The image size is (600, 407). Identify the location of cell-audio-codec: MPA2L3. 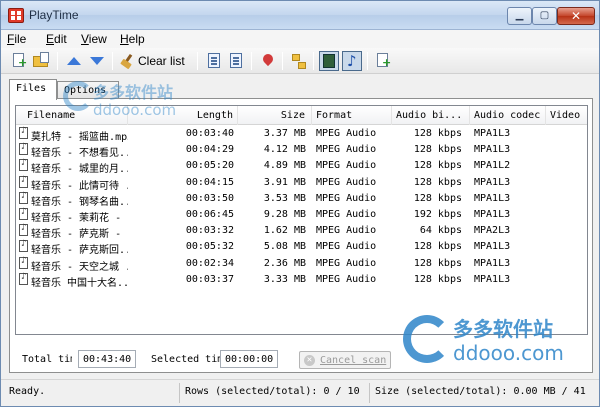
(492, 231).